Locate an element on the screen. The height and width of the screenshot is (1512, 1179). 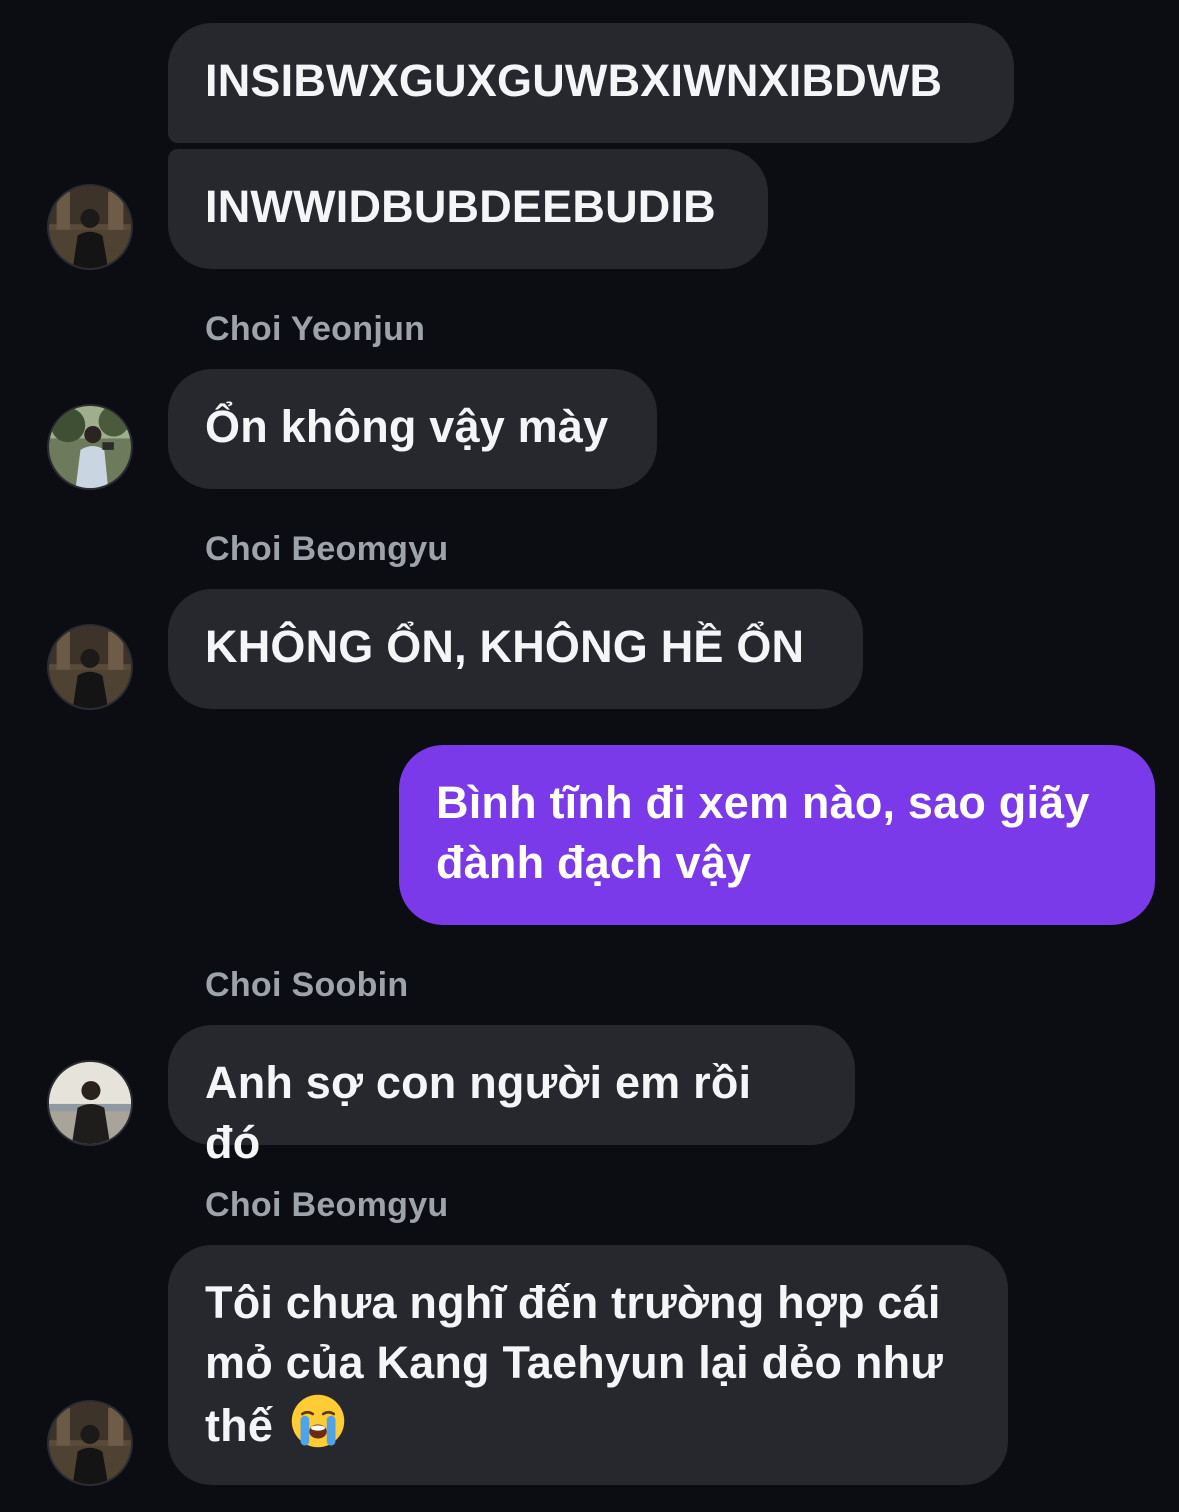
message-text: Anh sợ con người em rồi đó is located at coordinates (478, 1112).